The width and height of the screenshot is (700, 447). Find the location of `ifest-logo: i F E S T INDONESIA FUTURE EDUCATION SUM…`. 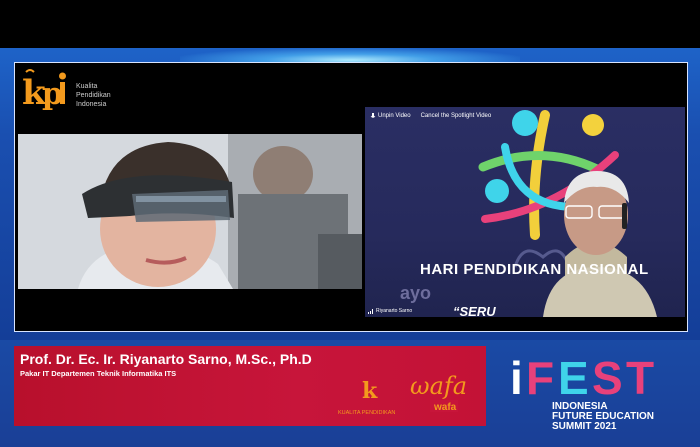

ifest-logo: i F E S T INDONESIA FUTURE EDUCATION SUM… is located at coordinates (597, 394).